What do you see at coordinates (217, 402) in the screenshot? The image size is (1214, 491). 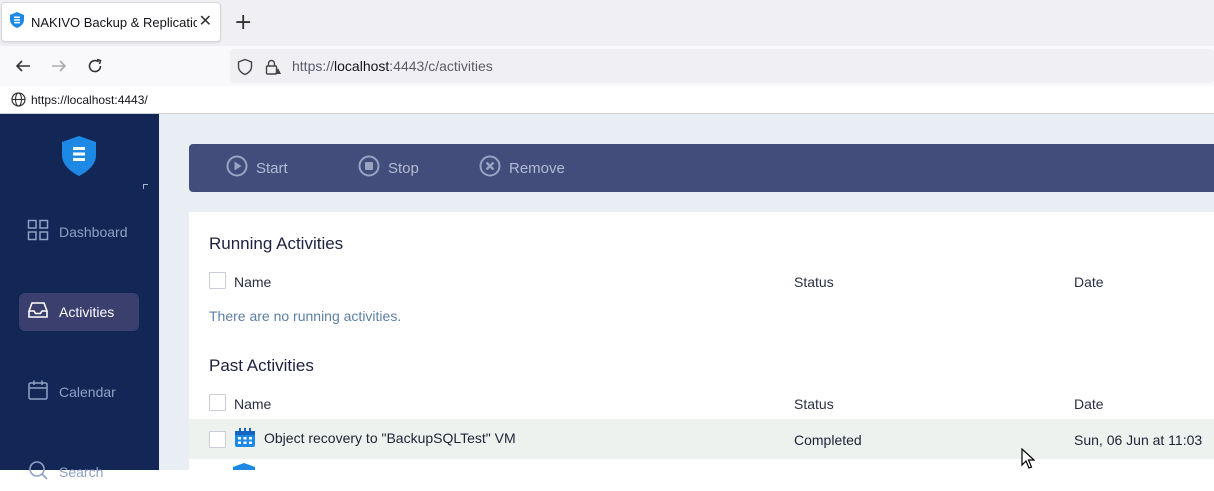 I see `past-select-all-checkbox` at bounding box center [217, 402].